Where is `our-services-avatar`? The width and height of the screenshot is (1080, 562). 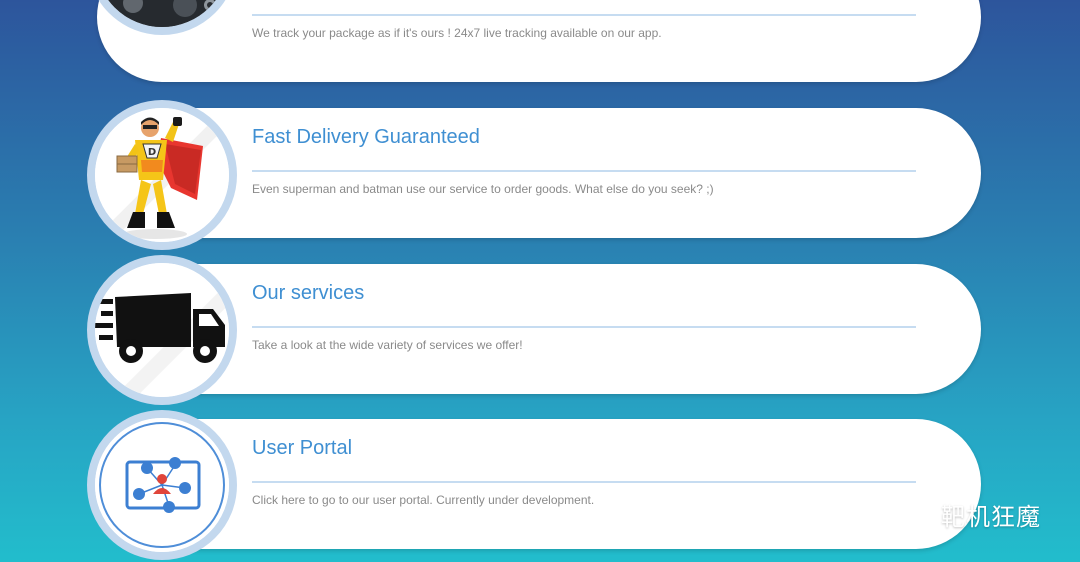 our-services-avatar is located at coordinates (162, 330).